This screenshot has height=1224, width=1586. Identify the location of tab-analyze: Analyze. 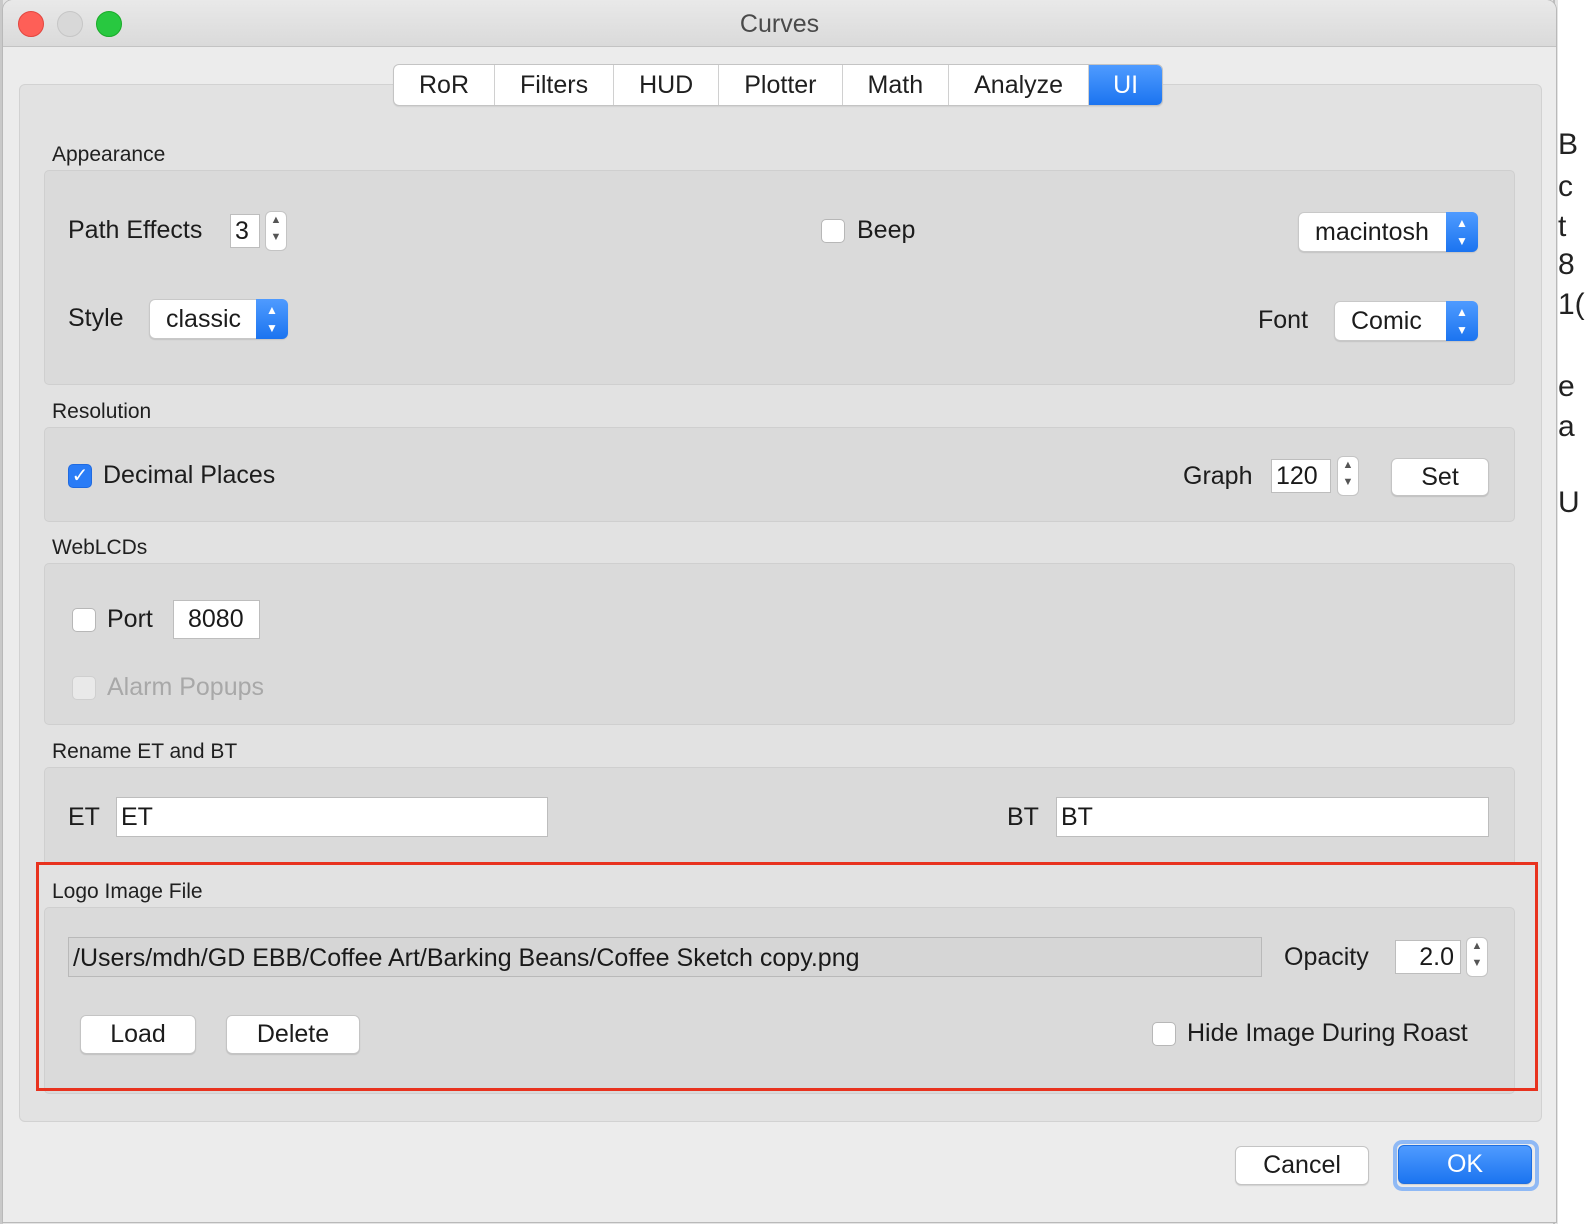
(1019, 85).